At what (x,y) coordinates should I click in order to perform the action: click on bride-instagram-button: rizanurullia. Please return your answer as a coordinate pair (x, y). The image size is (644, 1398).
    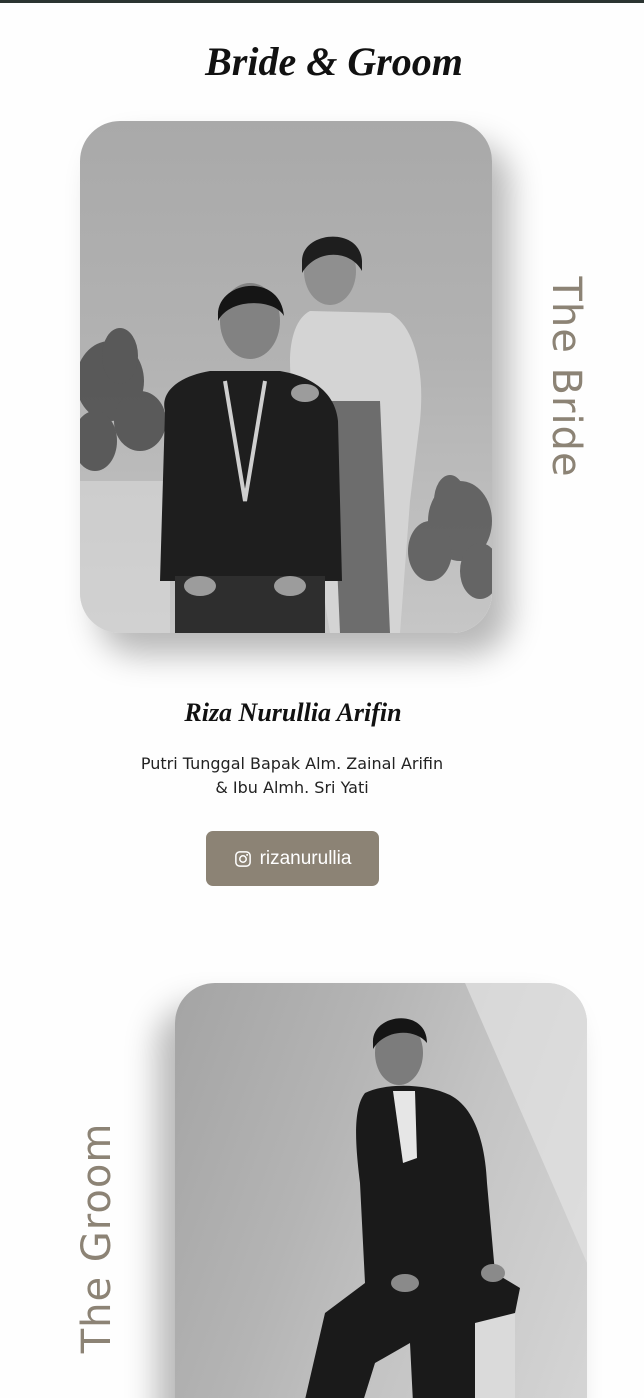
    Looking at the image, I should click on (292, 858).